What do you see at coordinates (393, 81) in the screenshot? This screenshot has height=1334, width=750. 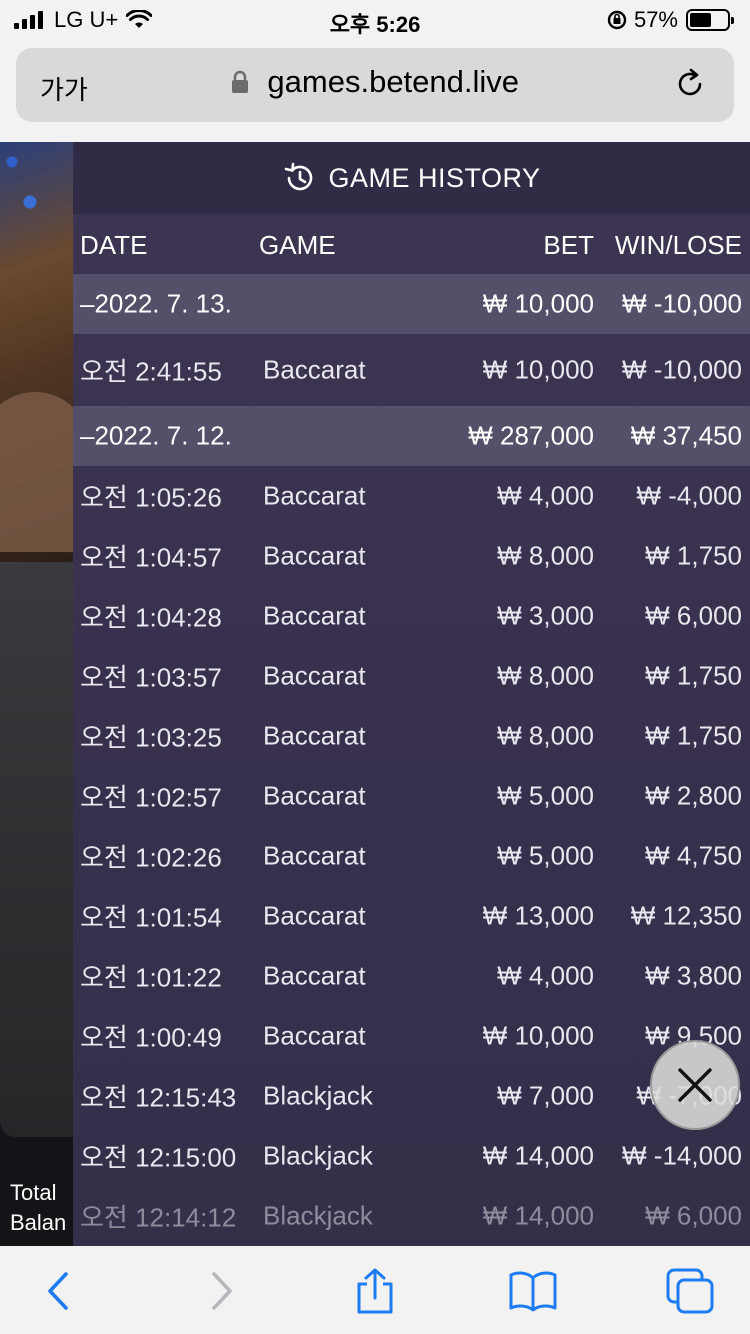 I see `url-text: games.betend.live` at bounding box center [393, 81].